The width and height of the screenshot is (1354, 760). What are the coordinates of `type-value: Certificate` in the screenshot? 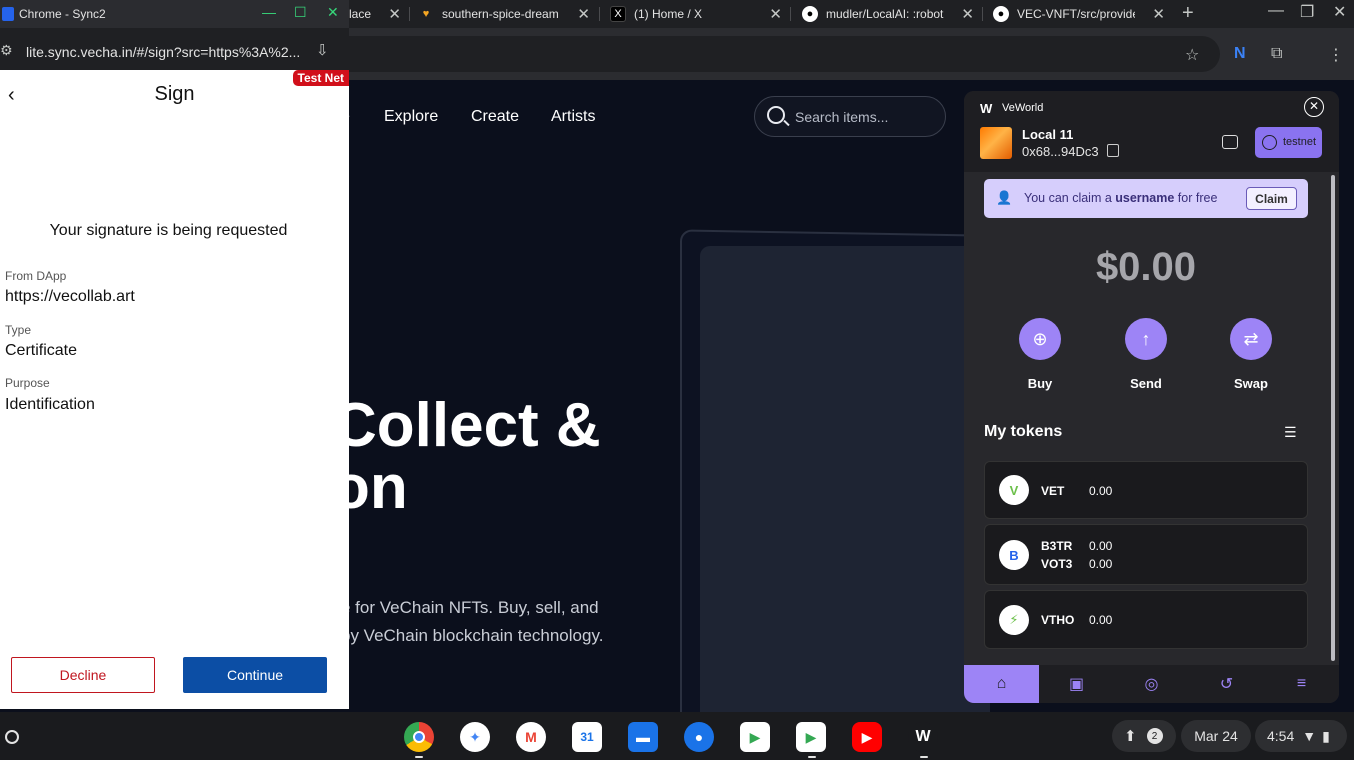 It's located at (41, 350).